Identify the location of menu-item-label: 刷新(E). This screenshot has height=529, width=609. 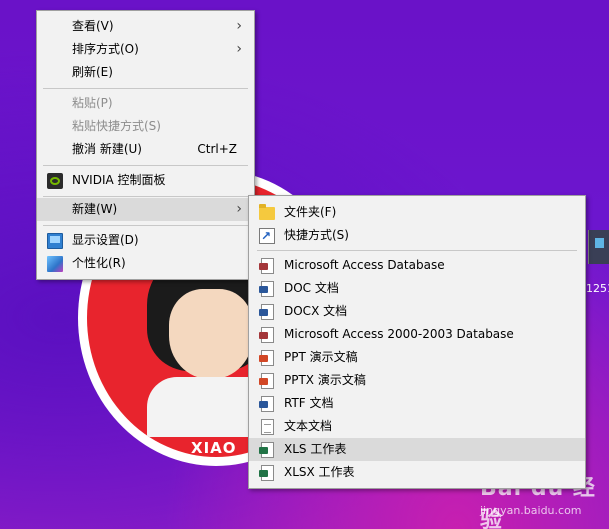
(92, 72).